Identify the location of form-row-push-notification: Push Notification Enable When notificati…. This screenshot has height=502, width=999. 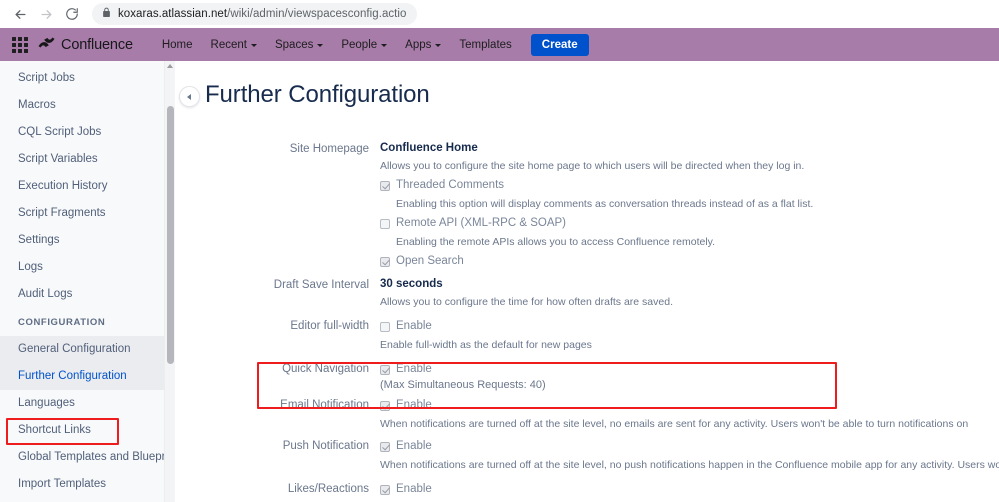
(587, 457).